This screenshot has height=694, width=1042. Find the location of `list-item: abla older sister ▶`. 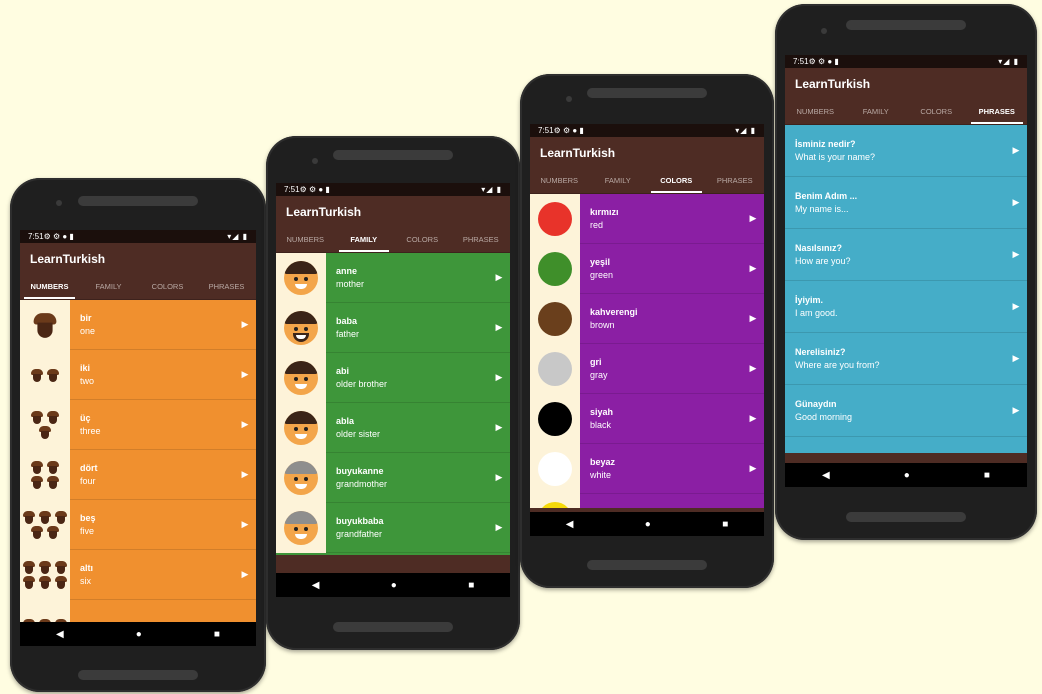

list-item: abla older sister ▶ is located at coordinates (393, 428).